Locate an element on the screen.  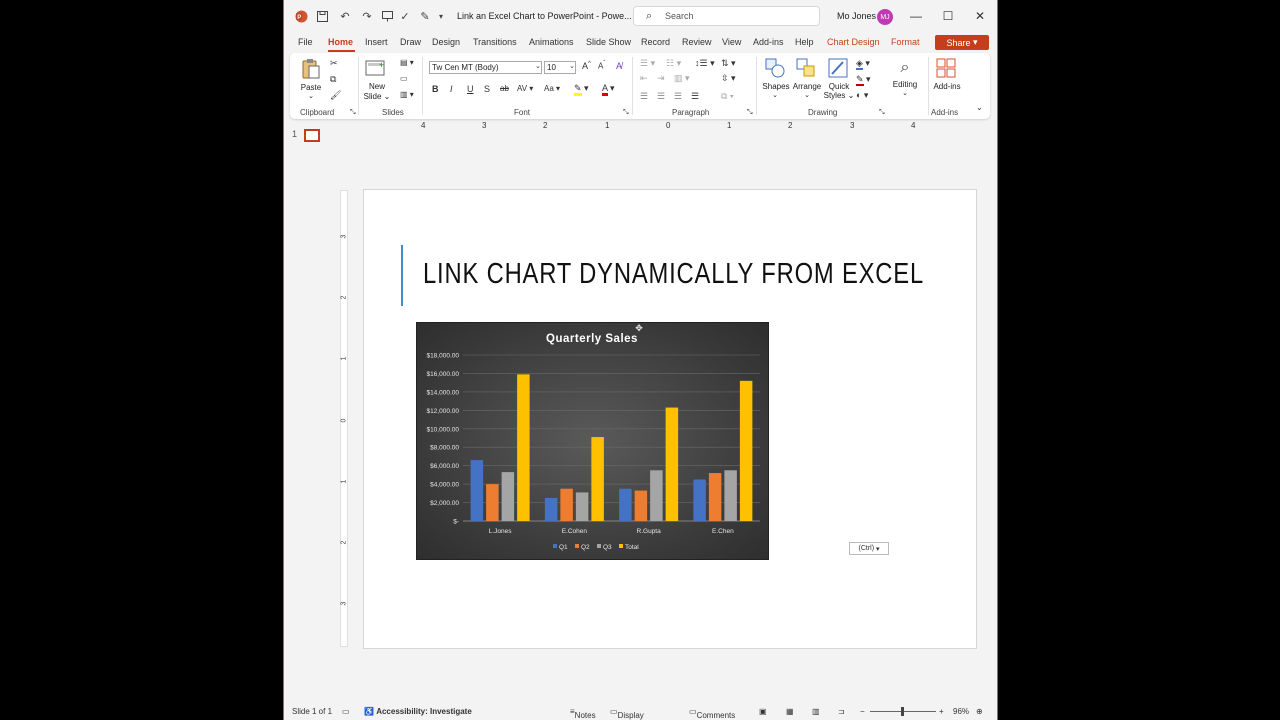
cut-icon: ✂ is located at coordinates (334, 63).